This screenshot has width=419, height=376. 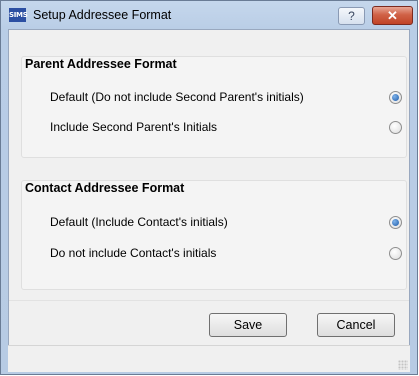 What do you see at coordinates (395, 253) in the screenshot?
I see `contact-option-exclude-radio` at bounding box center [395, 253].